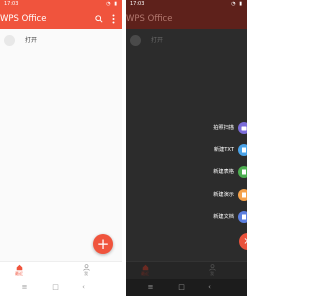 The height and width of the screenshot is (296, 320). I want to click on document-icon, so click(242, 217).